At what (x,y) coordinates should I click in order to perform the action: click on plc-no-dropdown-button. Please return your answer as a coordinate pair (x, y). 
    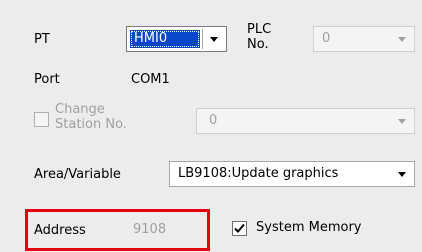
    Looking at the image, I should click on (402, 39).